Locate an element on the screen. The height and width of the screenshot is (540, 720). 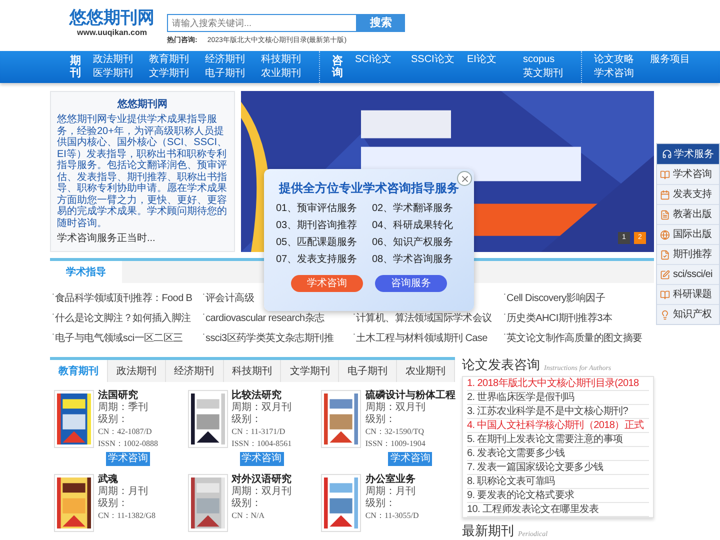
journal-cn: CN：11-3055/D is located at coordinates (392, 516).